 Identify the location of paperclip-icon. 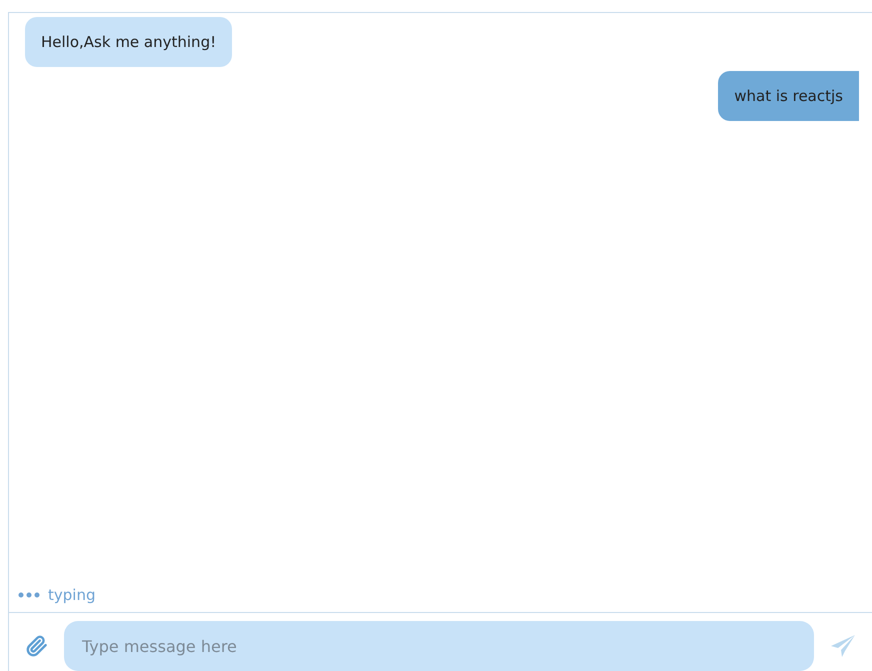
(37, 646).